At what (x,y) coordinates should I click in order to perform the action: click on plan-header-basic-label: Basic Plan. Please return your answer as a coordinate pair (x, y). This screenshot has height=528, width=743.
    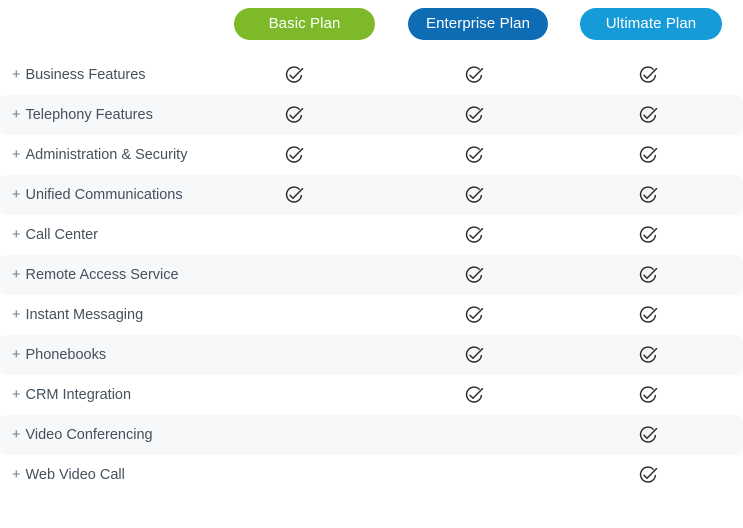
    Looking at the image, I should click on (304, 23).